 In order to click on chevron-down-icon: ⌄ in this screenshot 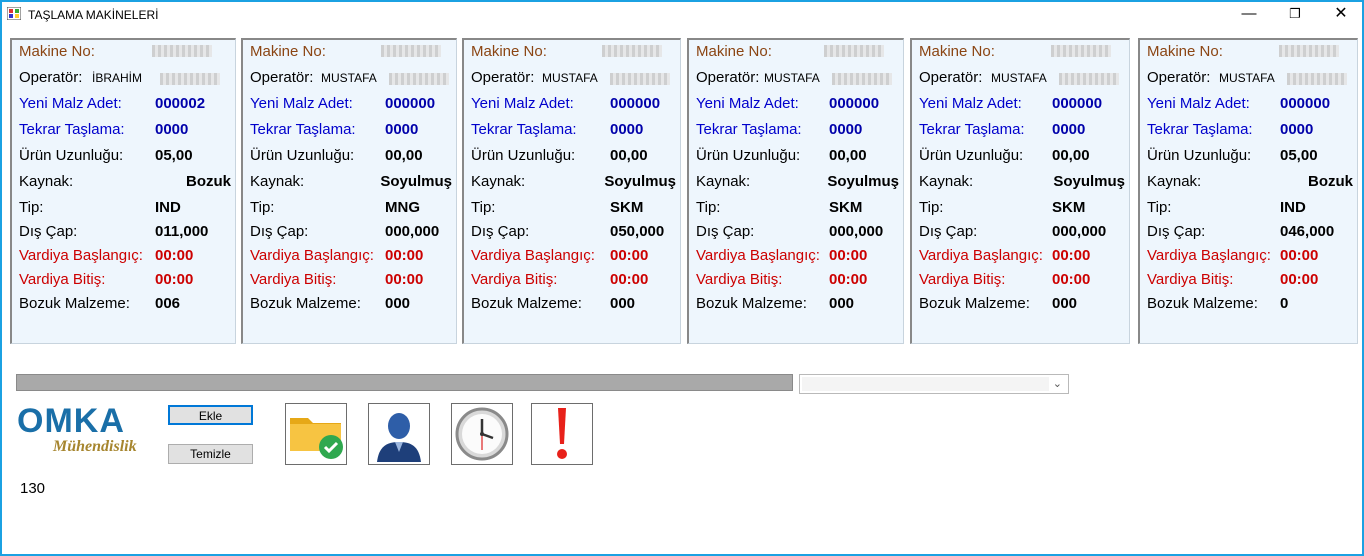, I will do `click(1057, 383)`.